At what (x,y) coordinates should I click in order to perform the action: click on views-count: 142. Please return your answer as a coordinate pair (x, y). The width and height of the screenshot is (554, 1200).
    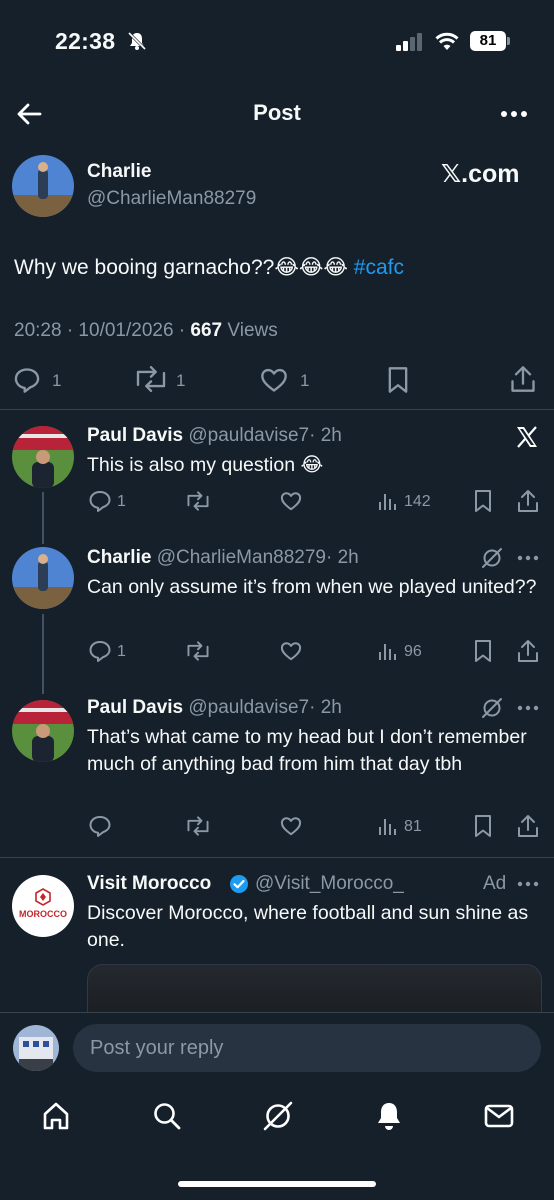
    Looking at the image, I should click on (417, 501).